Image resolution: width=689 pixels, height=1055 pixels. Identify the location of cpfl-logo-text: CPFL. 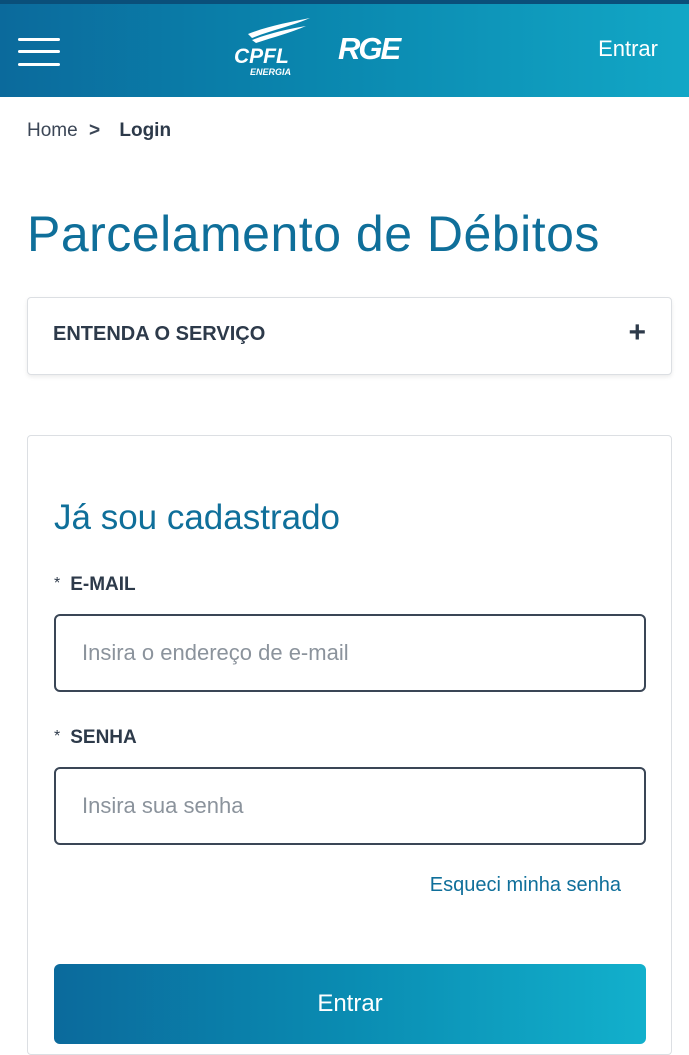
(261, 56).